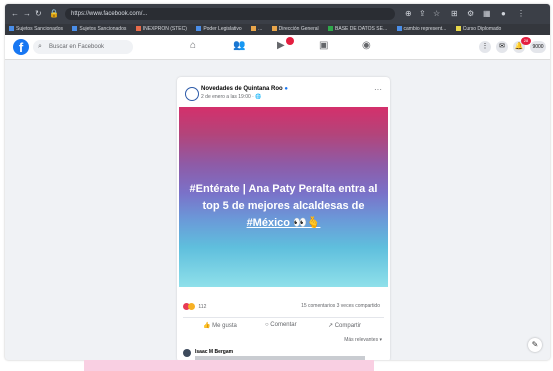 The width and height of the screenshot is (553, 371). Describe the element at coordinates (366, 45) in the screenshot. I see `groups-icon: ◉` at that location.